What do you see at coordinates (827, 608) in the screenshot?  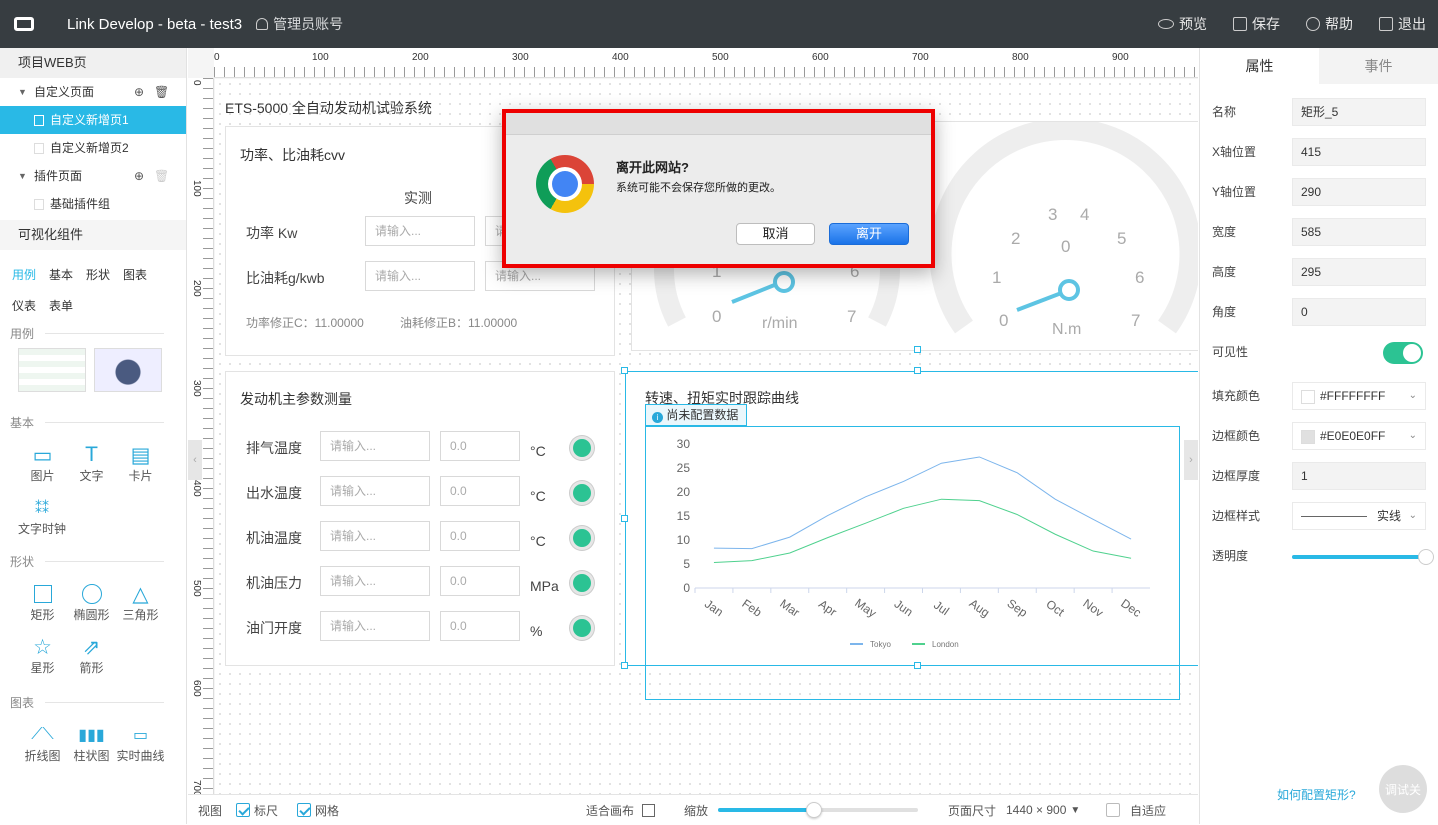 I see `x-tick-label: Apr` at bounding box center [827, 608].